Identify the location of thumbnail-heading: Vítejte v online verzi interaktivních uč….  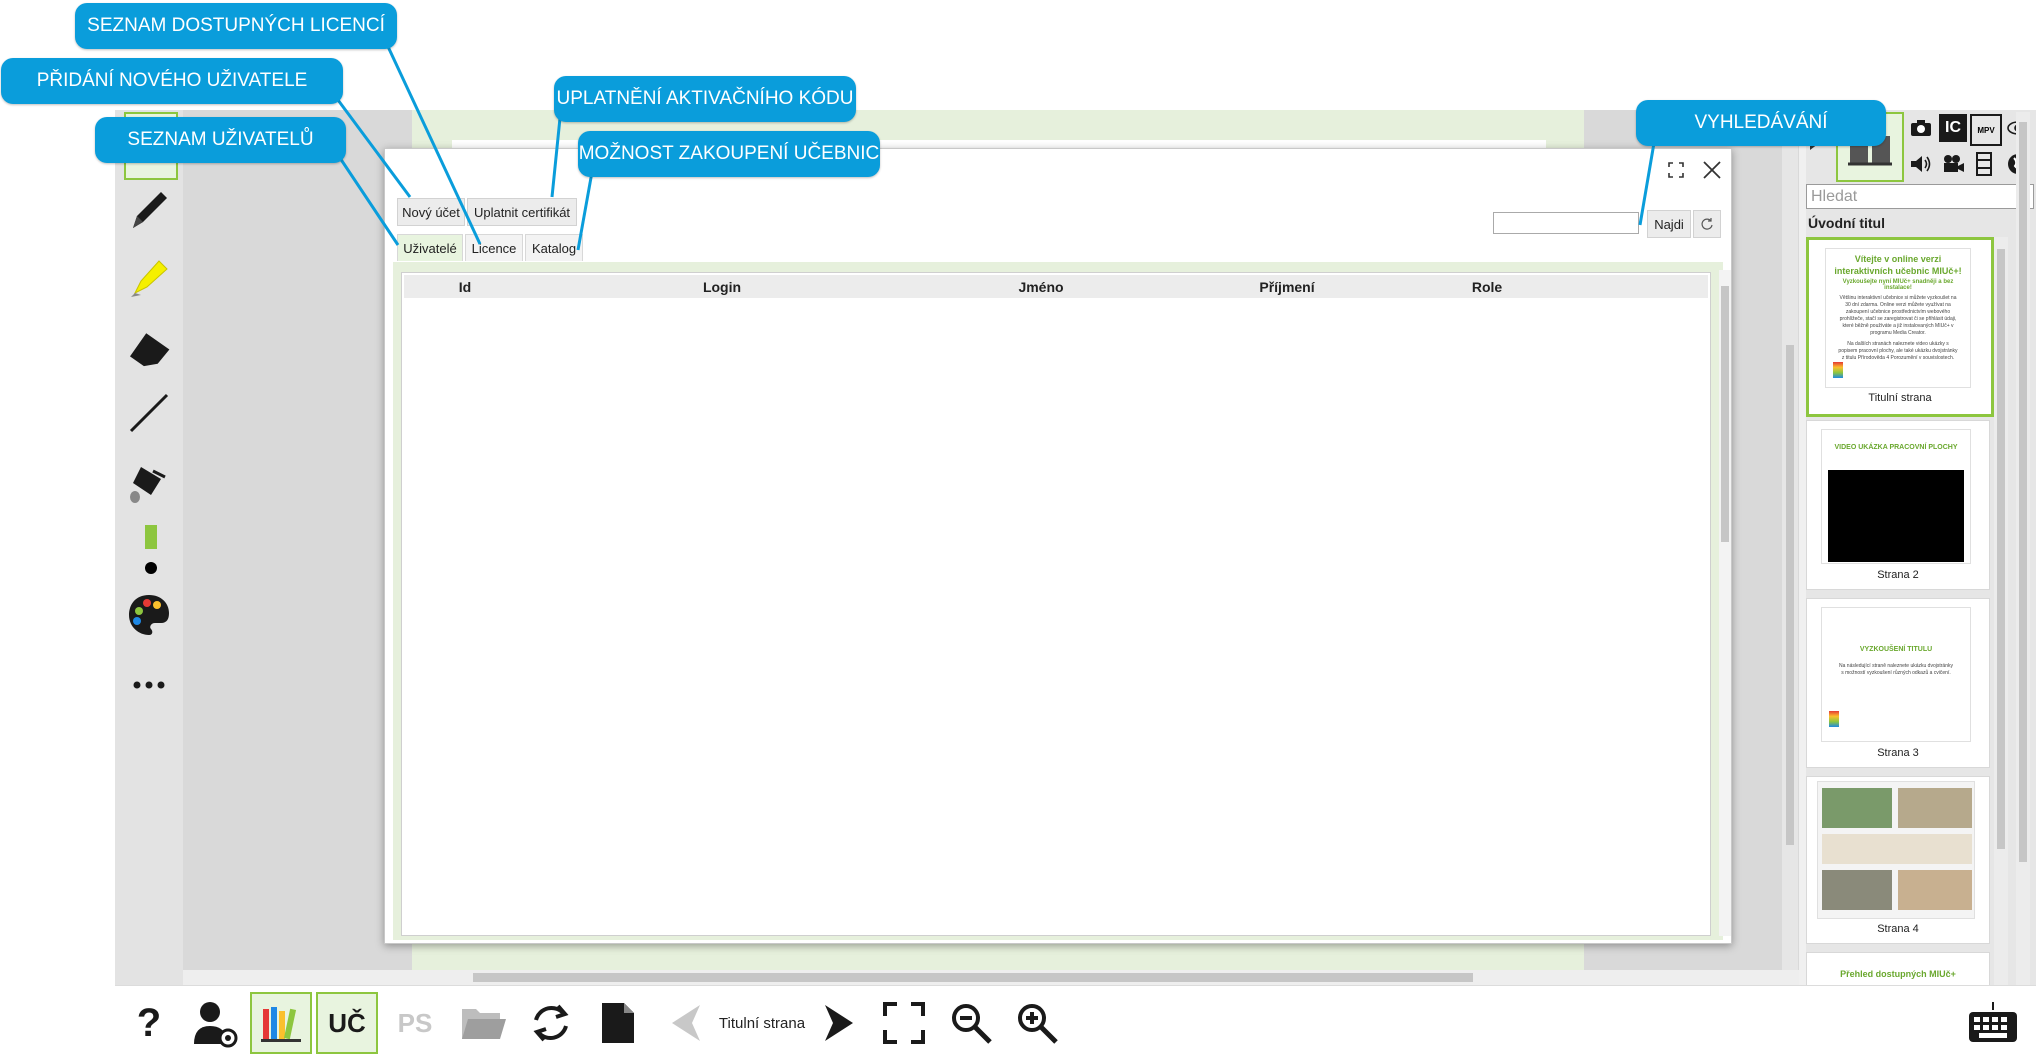
(1898, 265).